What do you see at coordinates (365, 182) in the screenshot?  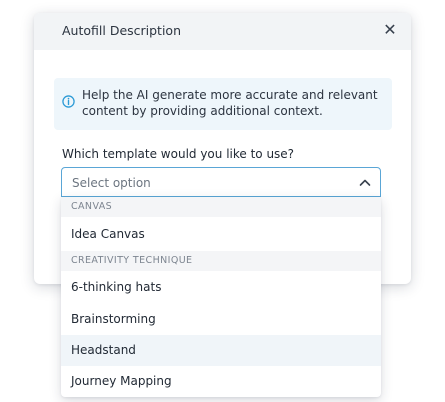 I see `chevron-up-icon` at bounding box center [365, 182].